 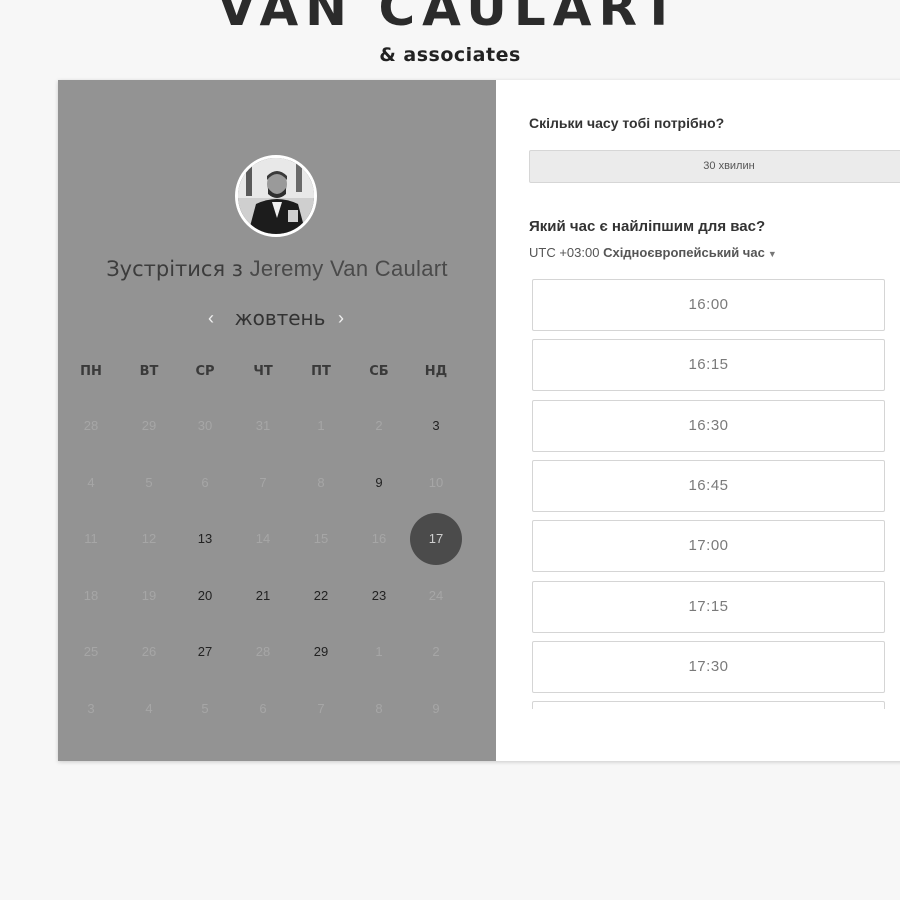 I want to click on time-slot-button: 16:15, so click(x=708, y=365).